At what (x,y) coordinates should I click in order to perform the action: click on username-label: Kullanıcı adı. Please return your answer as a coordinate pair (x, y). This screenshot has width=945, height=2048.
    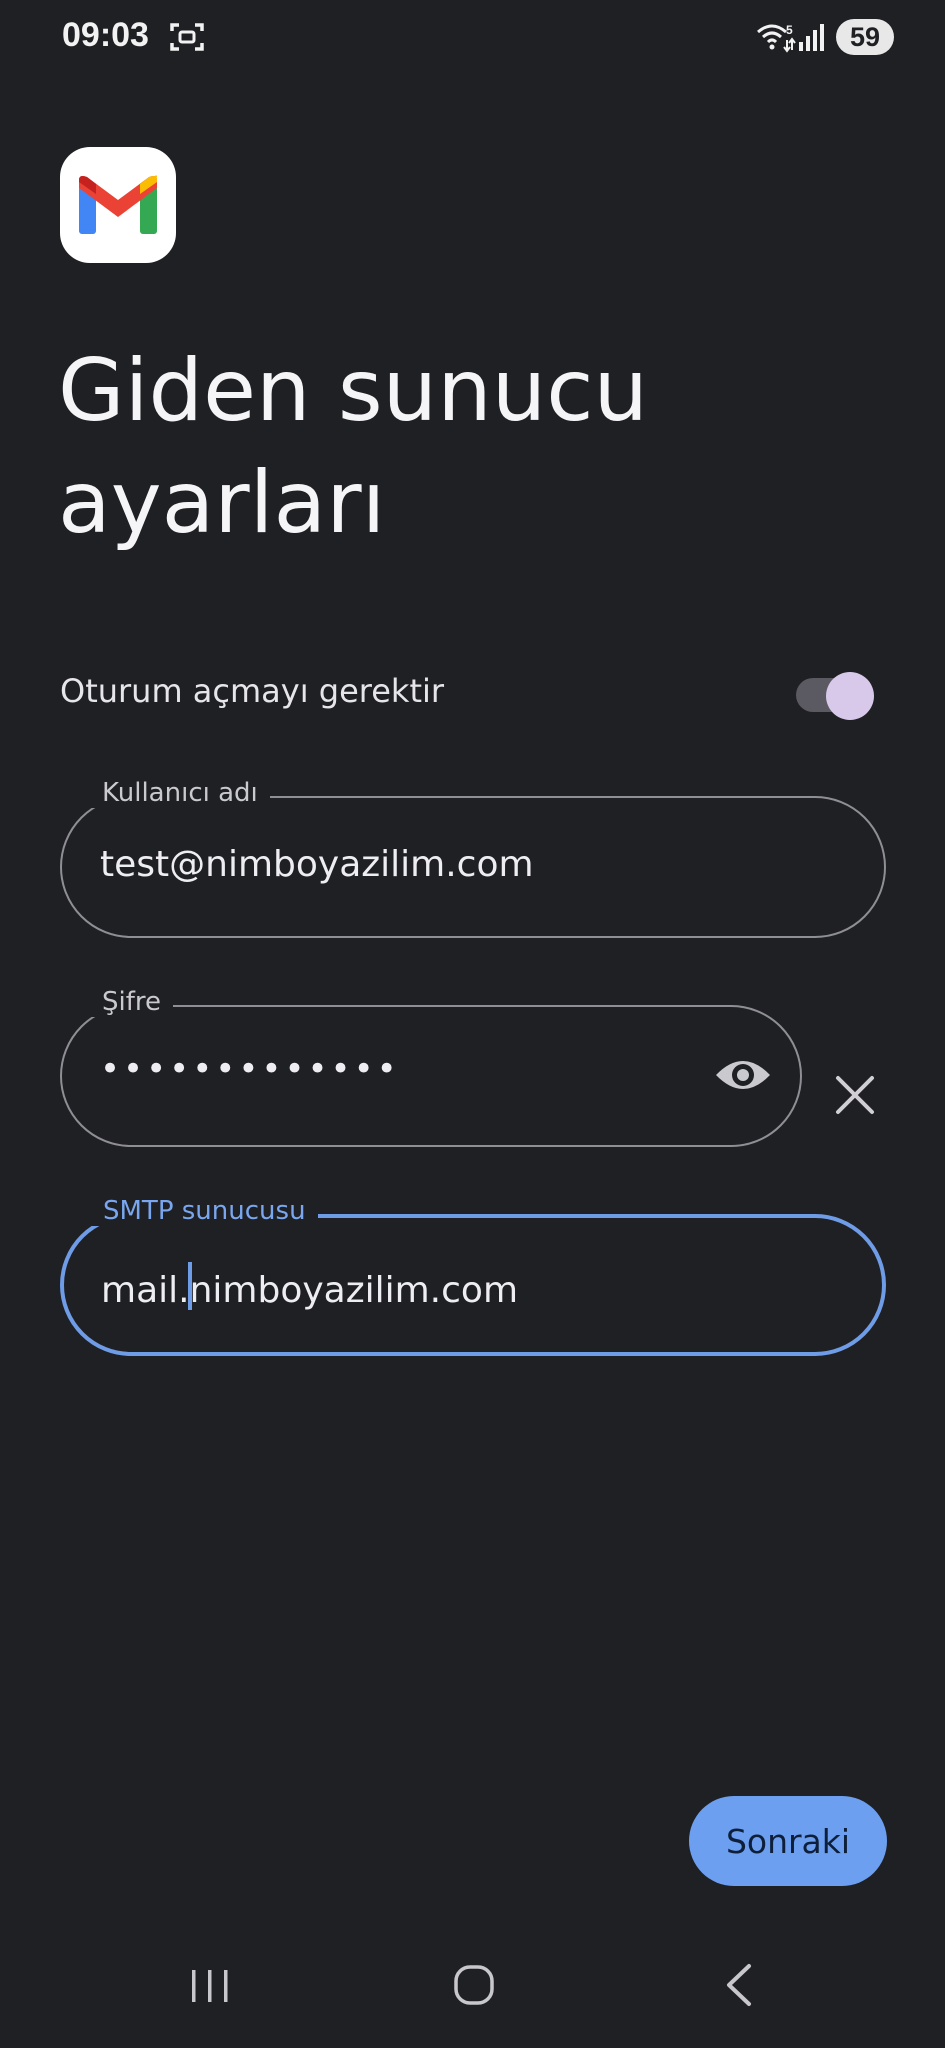
    Looking at the image, I should click on (180, 793).